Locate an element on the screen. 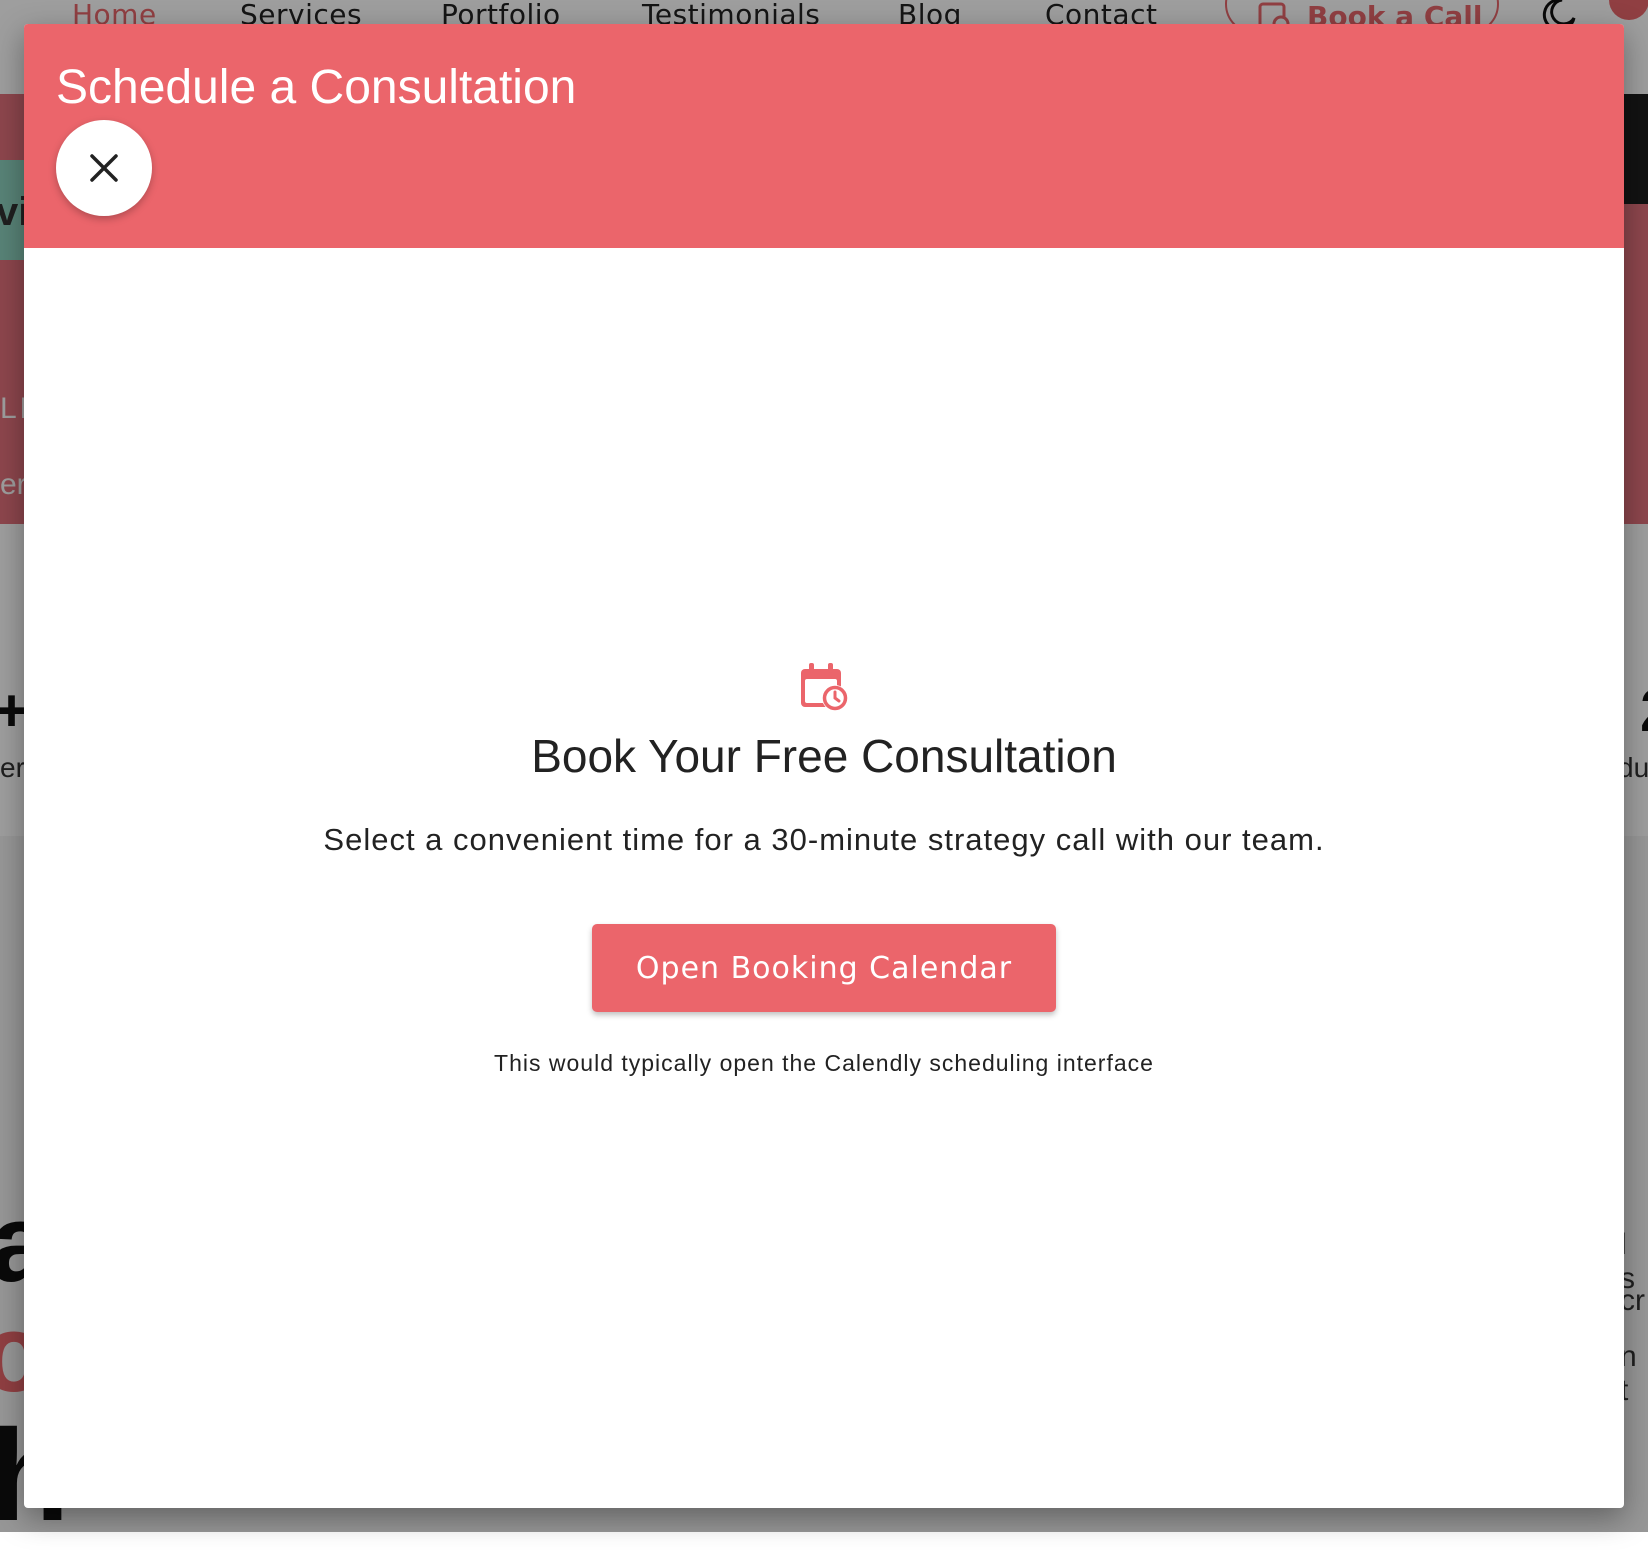 The height and width of the screenshot is (1550, 1648). modal-header: Schedule a Consultation is located at coordinates (824, 136).